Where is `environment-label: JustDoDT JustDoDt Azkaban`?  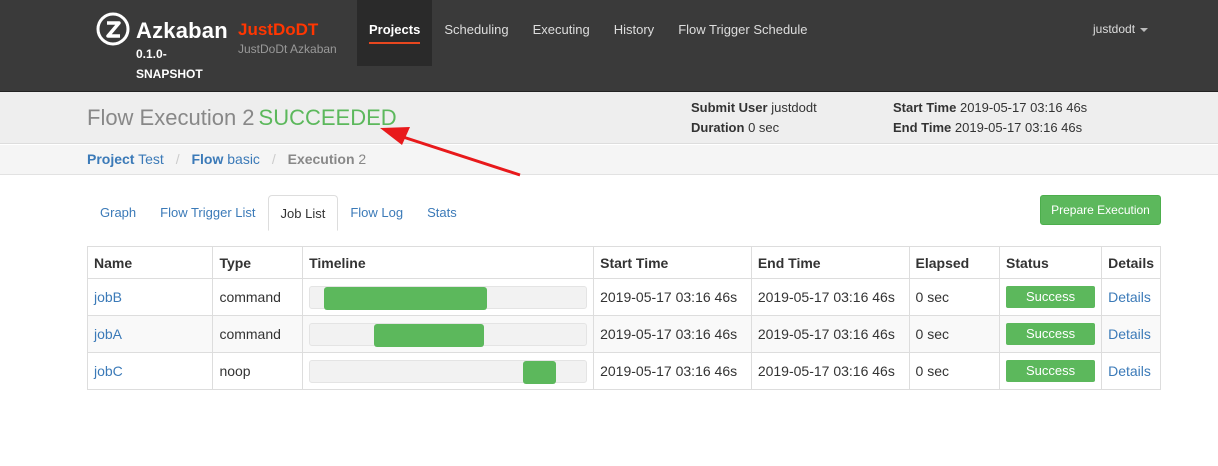 environment-label: JustDoDT JustDoDt Azkaban is located at coordinates (287, 38).